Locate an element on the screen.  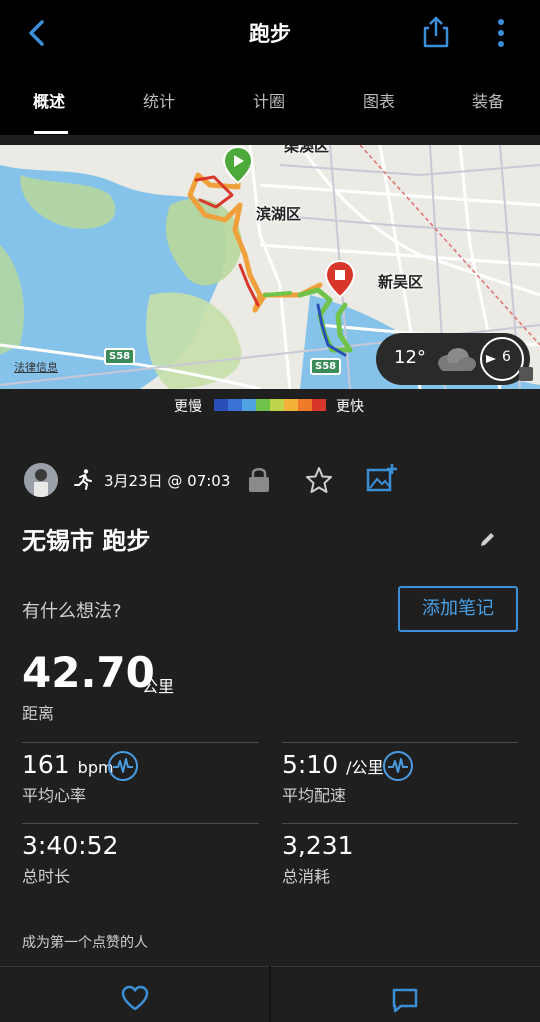
thoughts-prompt: 有什么想法? is located at coordinates (72, 610).